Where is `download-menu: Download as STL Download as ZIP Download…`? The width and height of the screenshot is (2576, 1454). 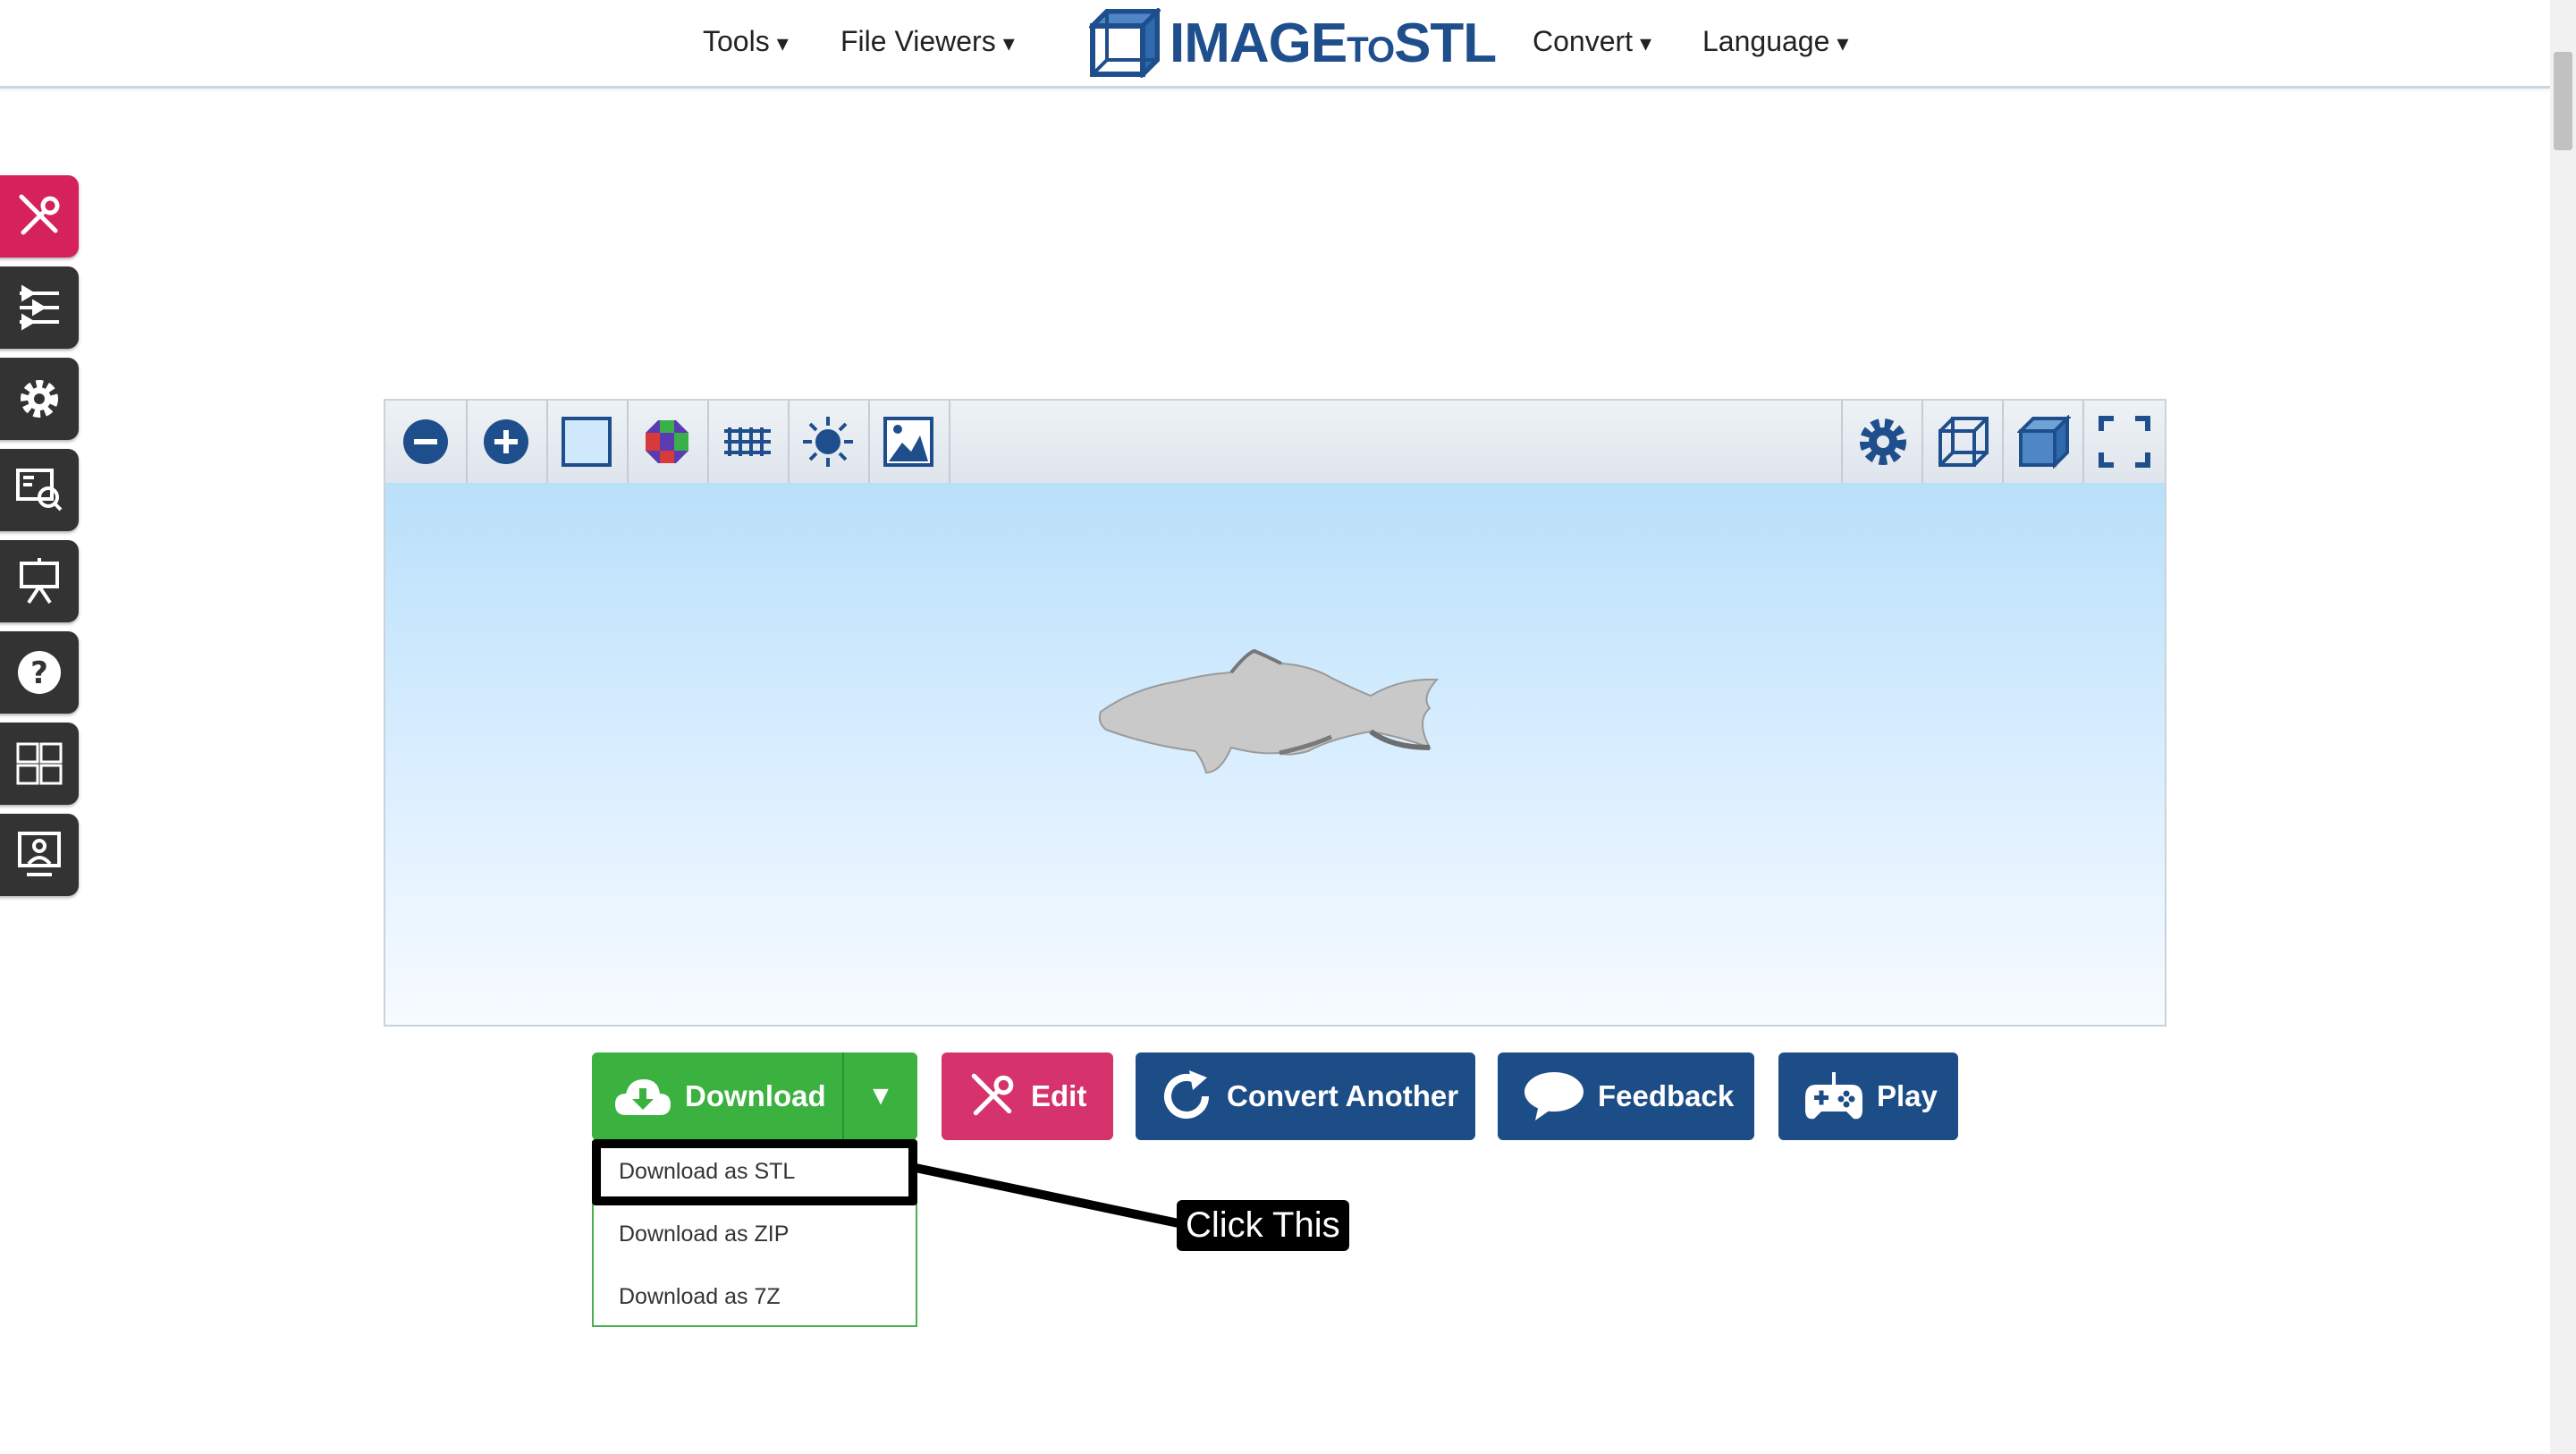 download-menu: Download as STL Download as ZIP Download… is located at coordinates (754, 1234).